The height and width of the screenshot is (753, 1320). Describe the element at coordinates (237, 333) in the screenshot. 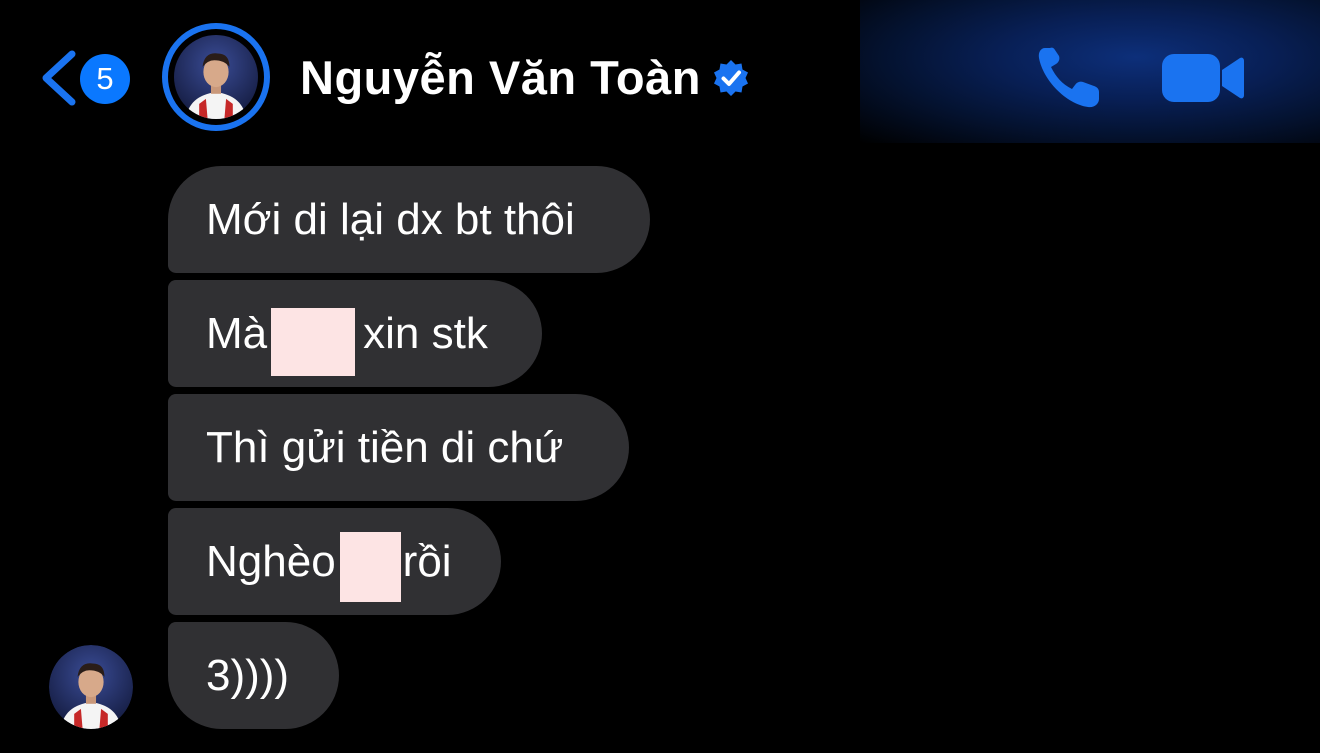

I see `message-text-before: Mà` at that location.